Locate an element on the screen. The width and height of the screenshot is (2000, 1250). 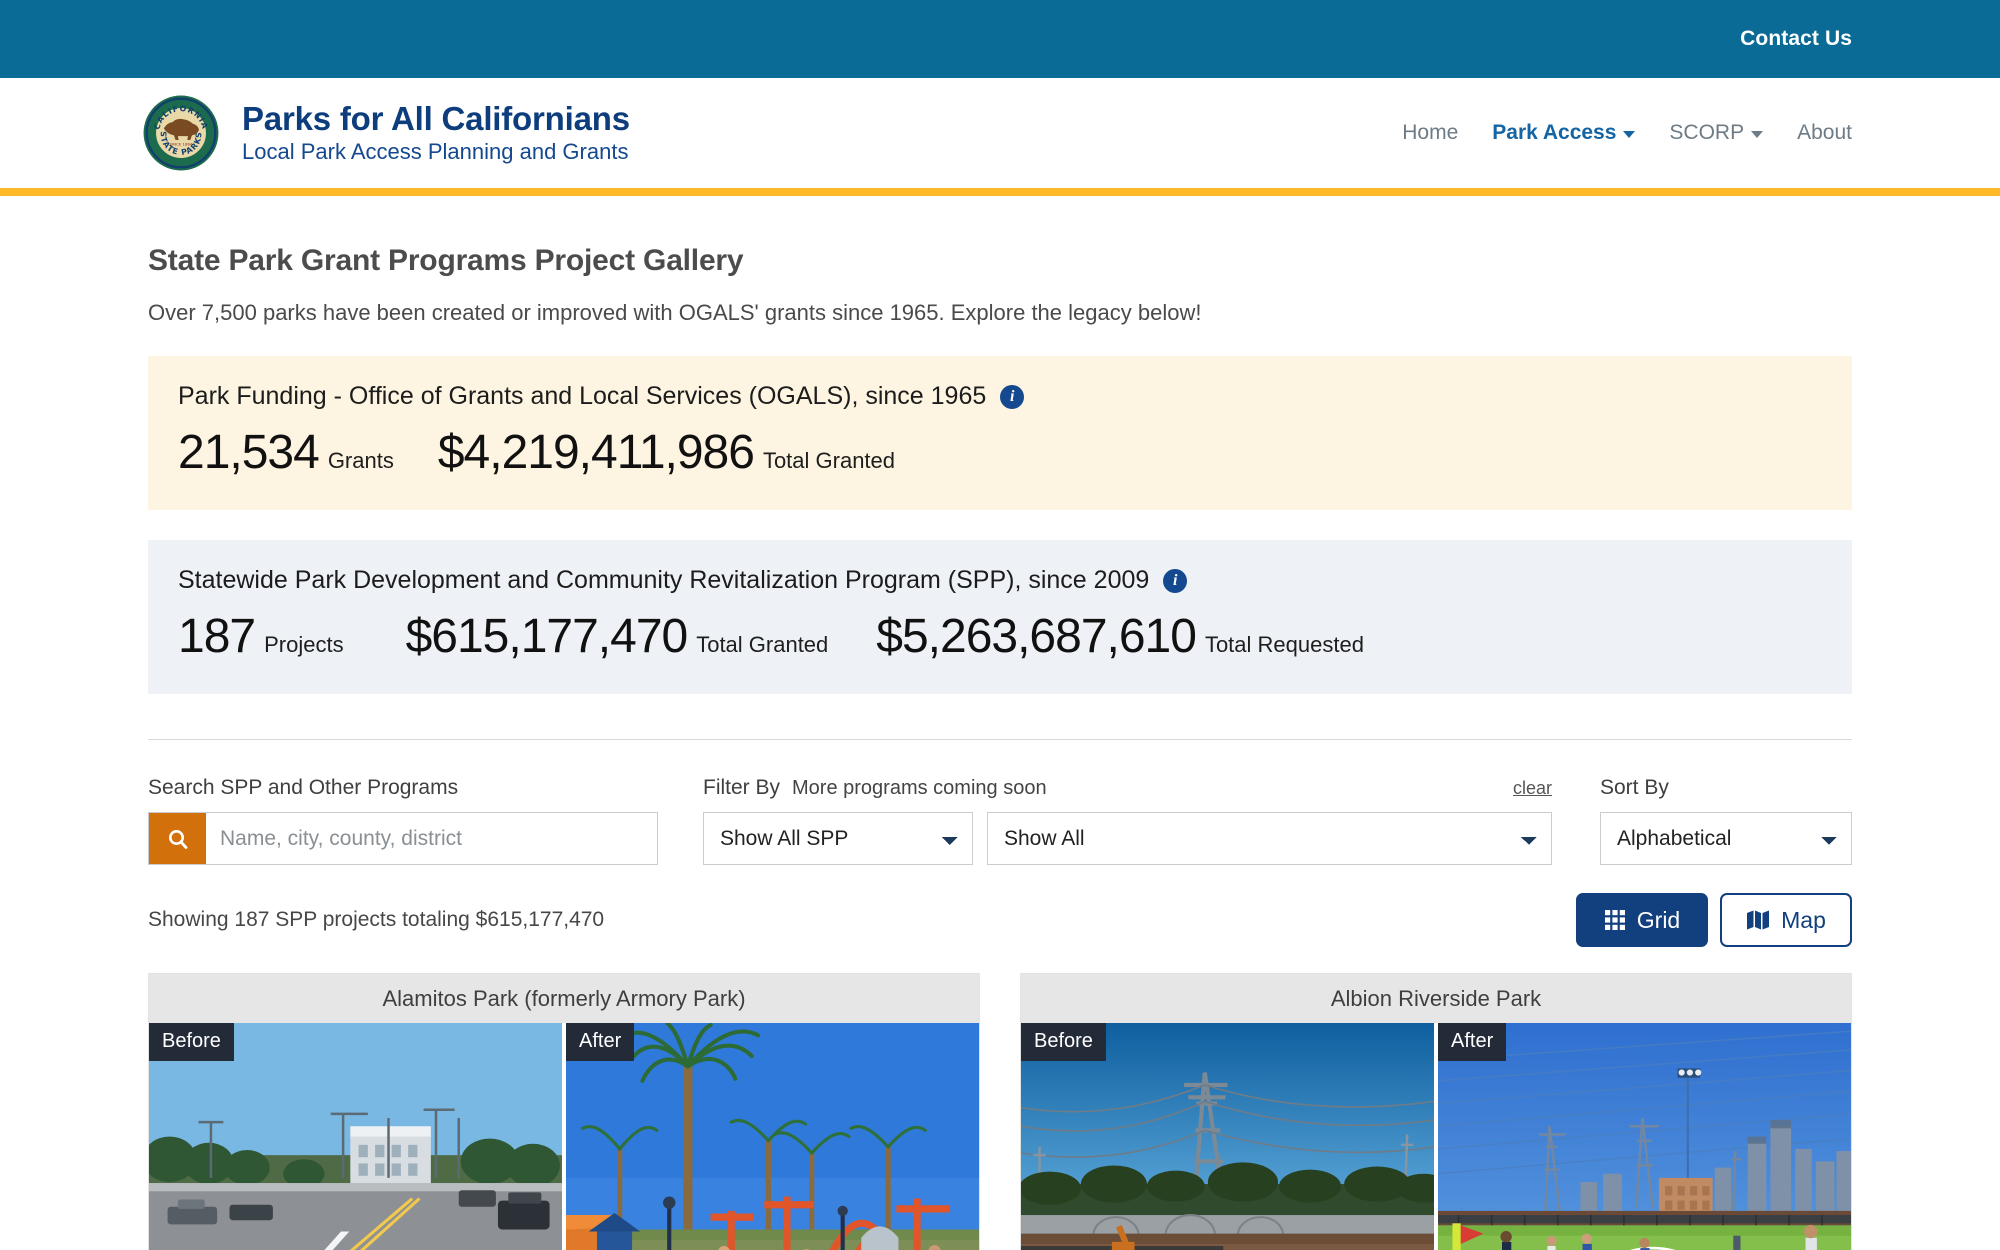
sort-label-row: Sort By is located at coordinates (1726, 788).